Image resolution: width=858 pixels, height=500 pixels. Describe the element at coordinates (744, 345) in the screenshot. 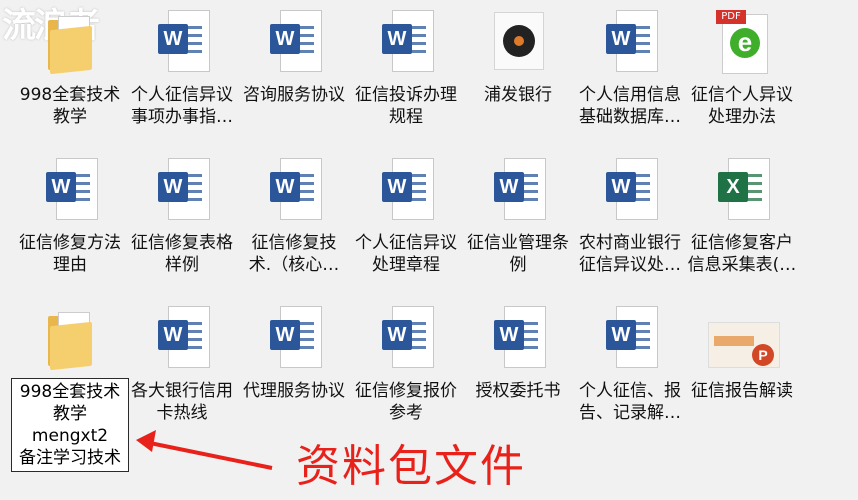

I see `powerpoint-file-icon: P` at that location.